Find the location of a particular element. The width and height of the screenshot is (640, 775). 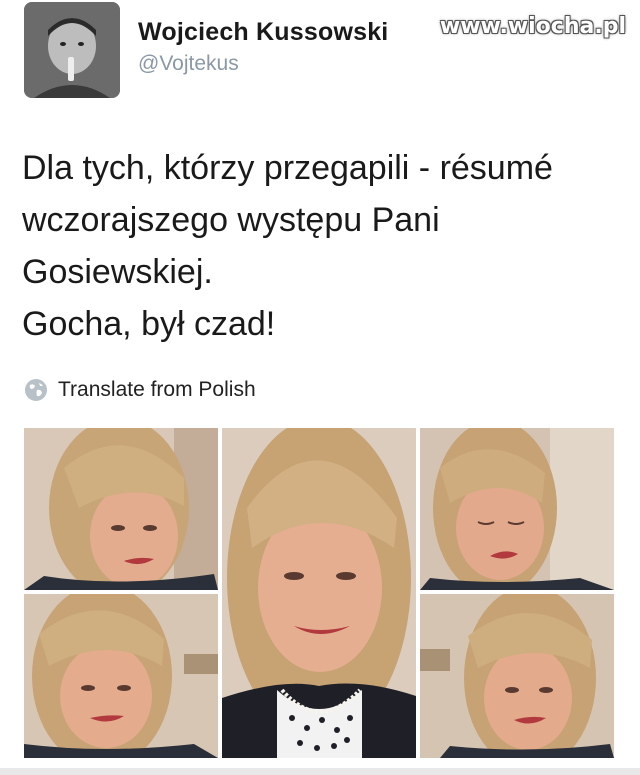

tweet-text-line: wczorajszego występu Pani is located at coordinates (231, 220).